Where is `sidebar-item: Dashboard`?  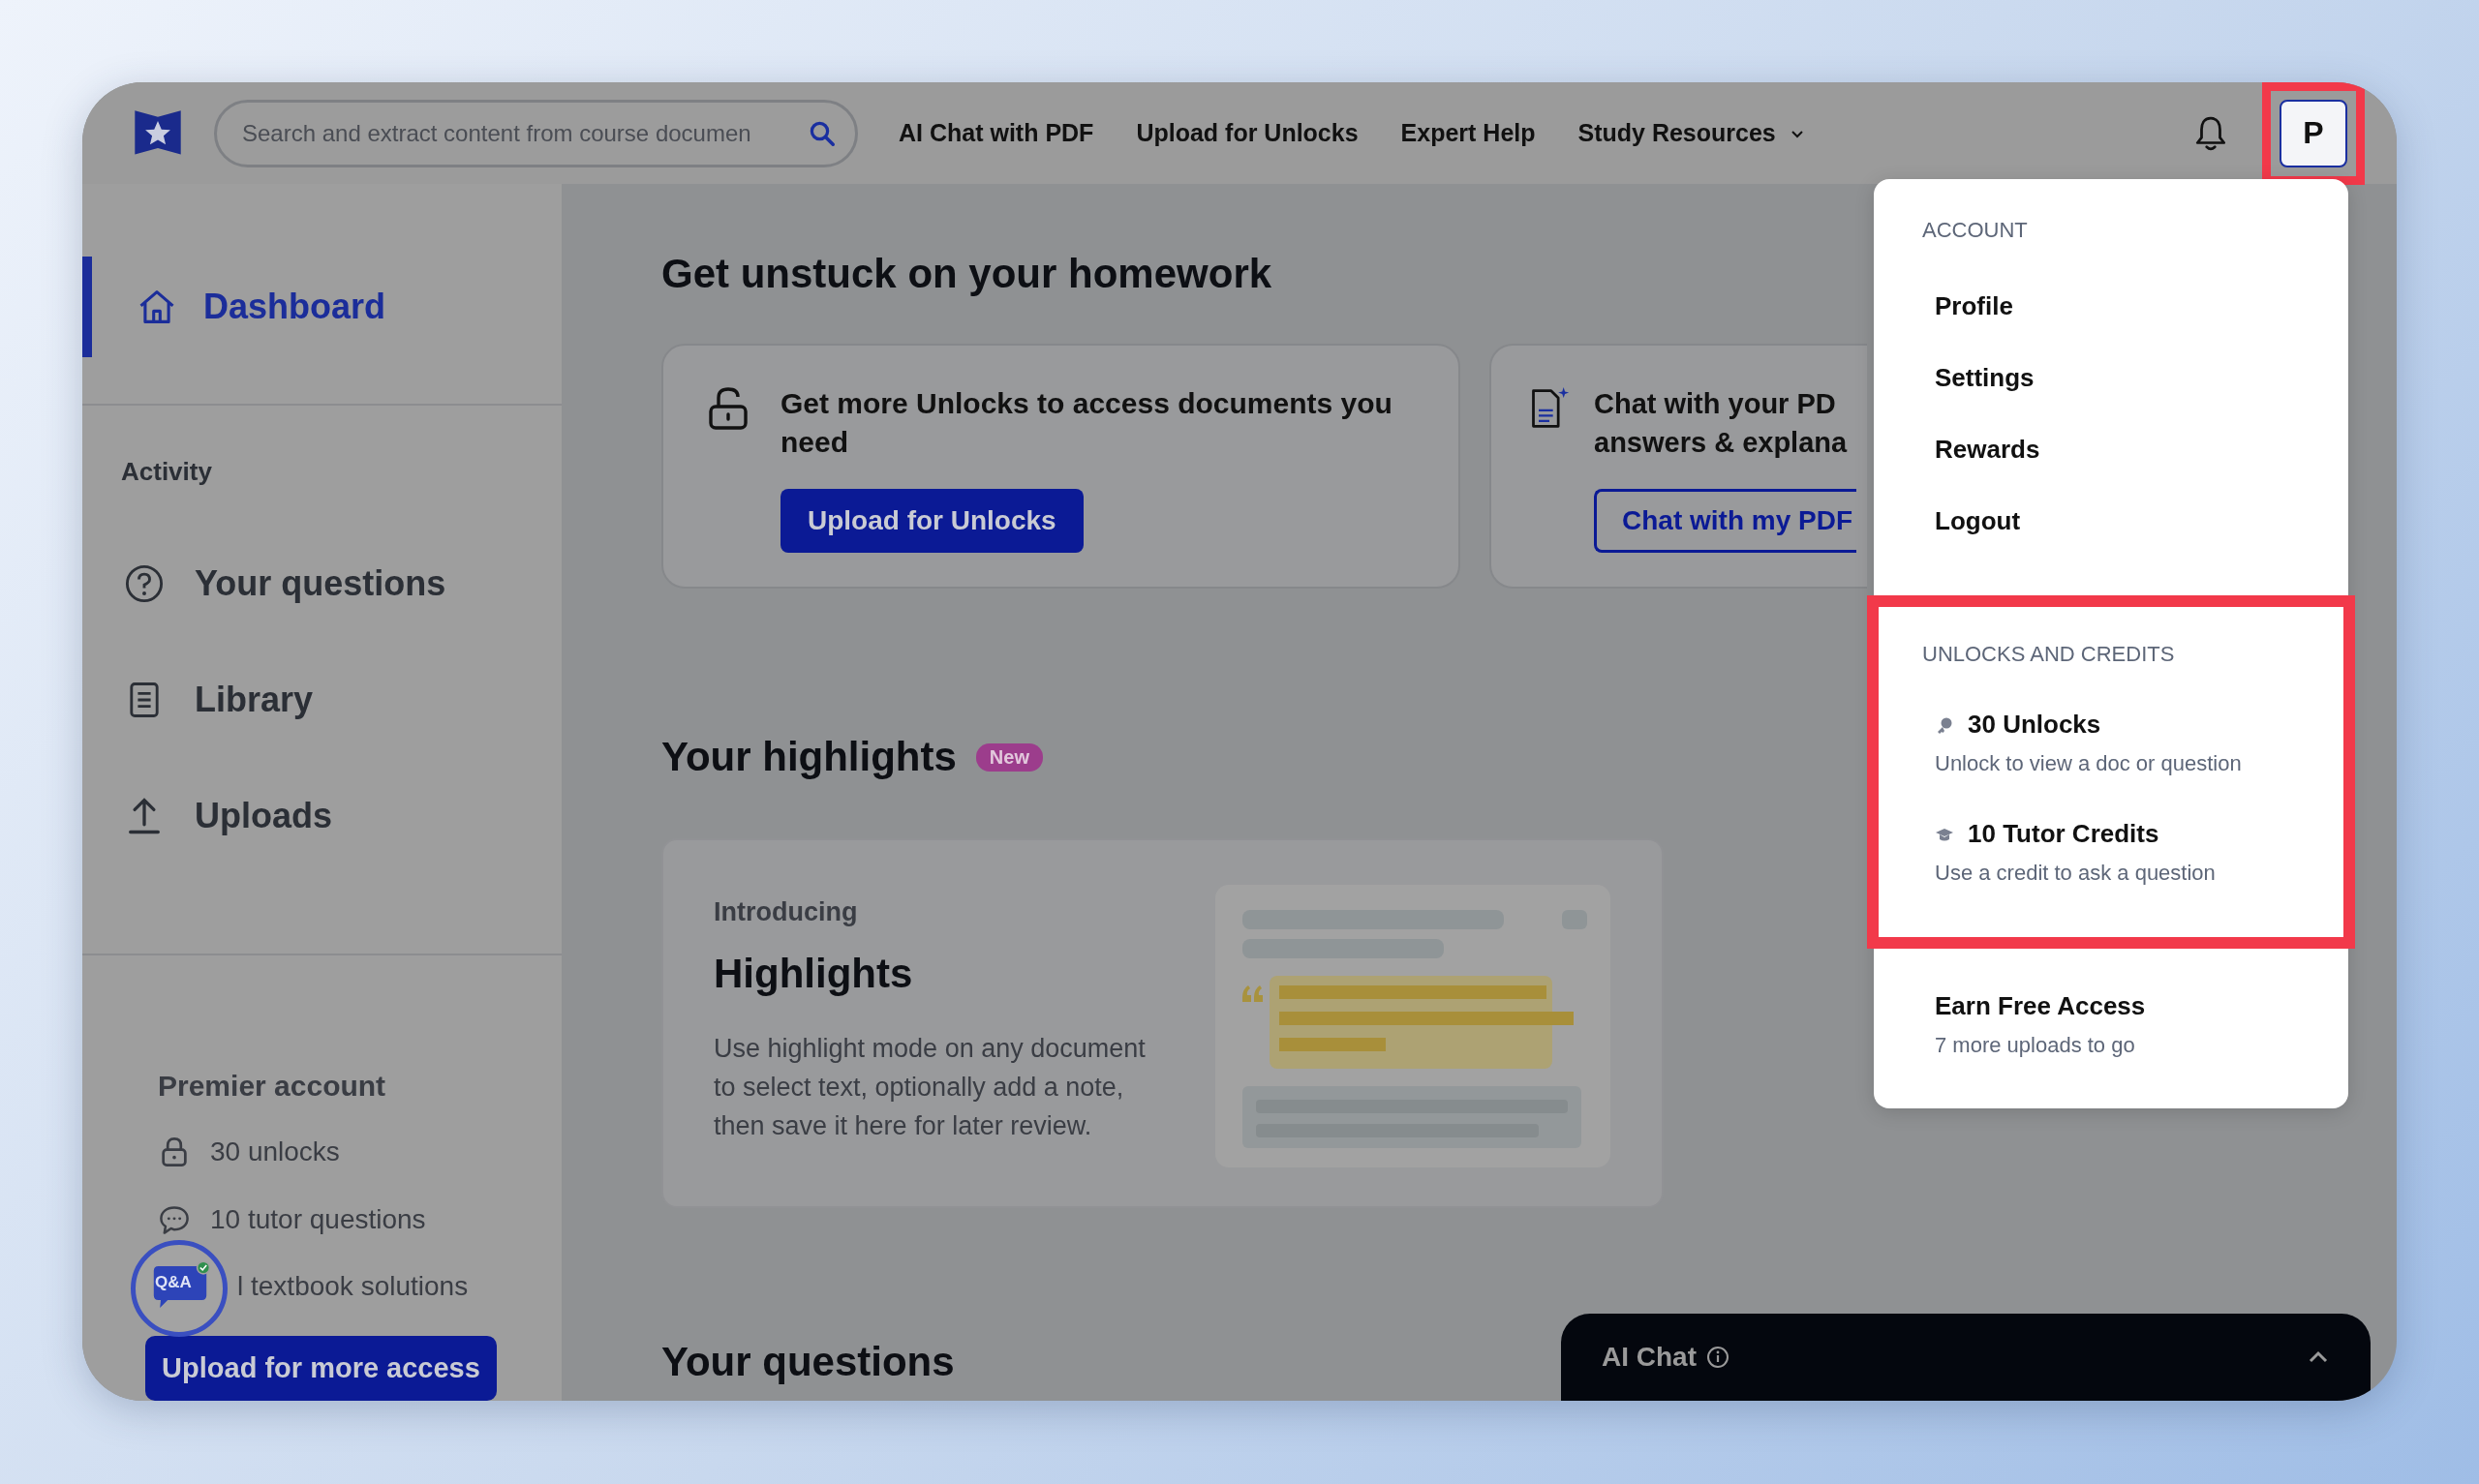
sidebar-item: Dashboard is located at coordinates (322, 307).